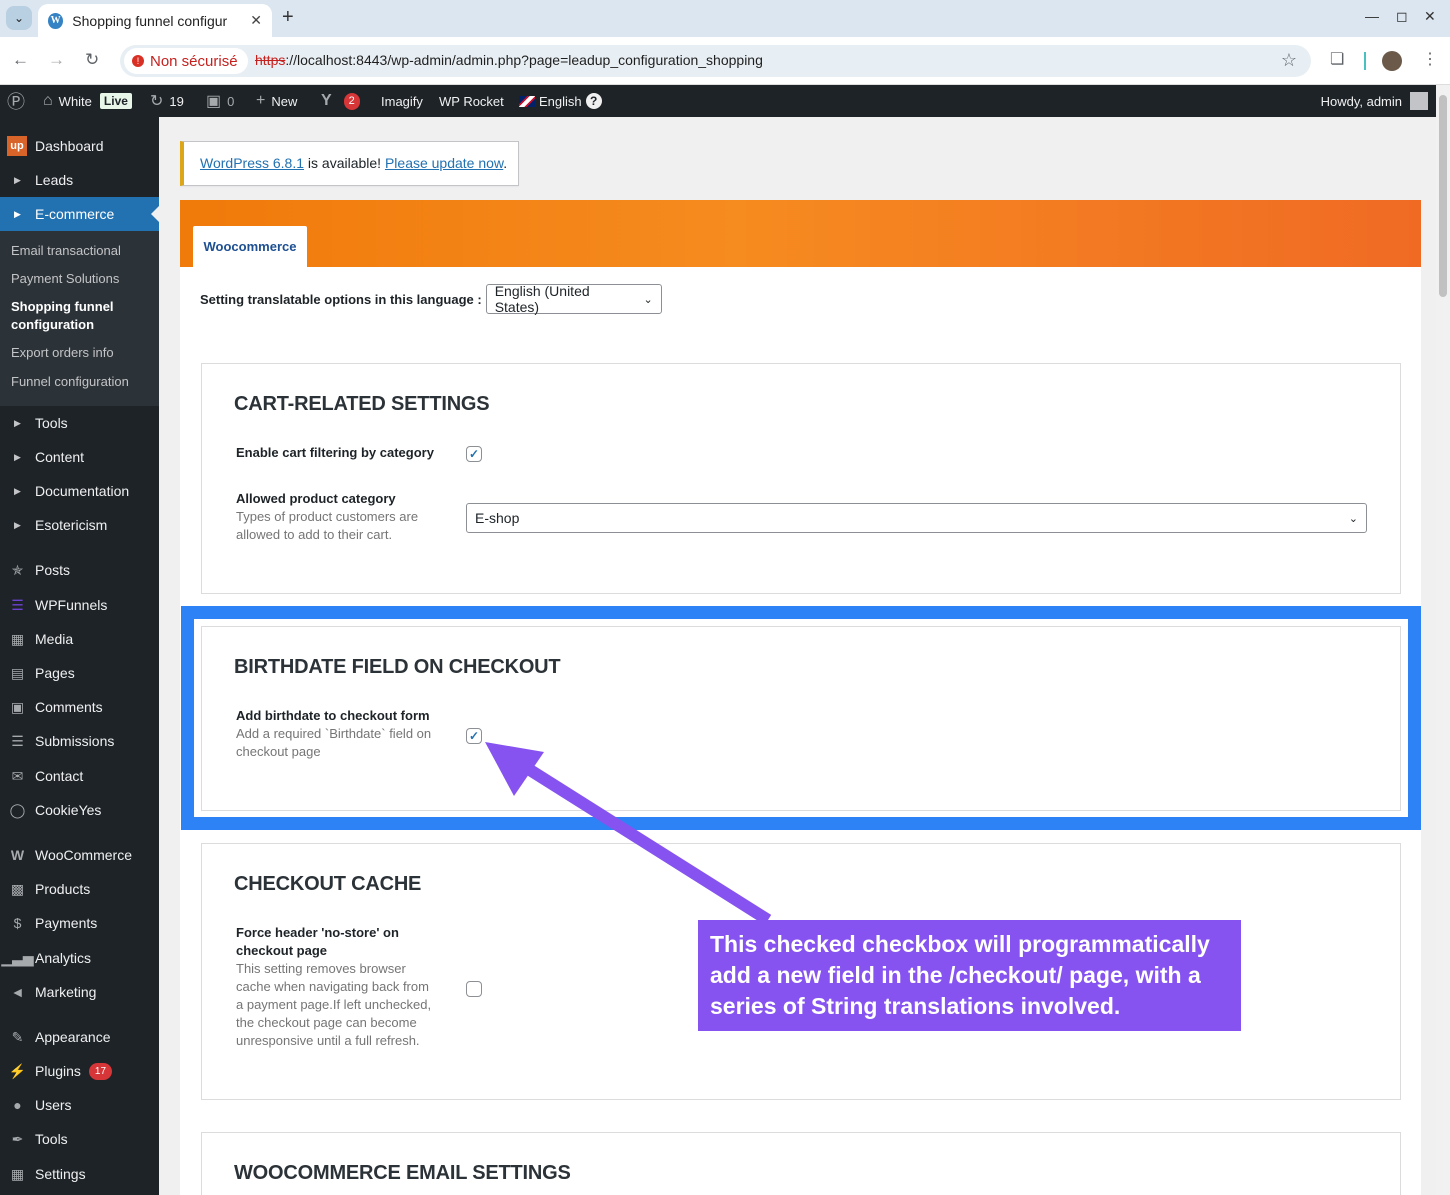 This screenshot has height=1195, width=1450. What do you see at coordinates (335, 452) in the screenshot?
I see `cart-filter-label: Enable cart filtering by category` at bounding box center [335, 452].